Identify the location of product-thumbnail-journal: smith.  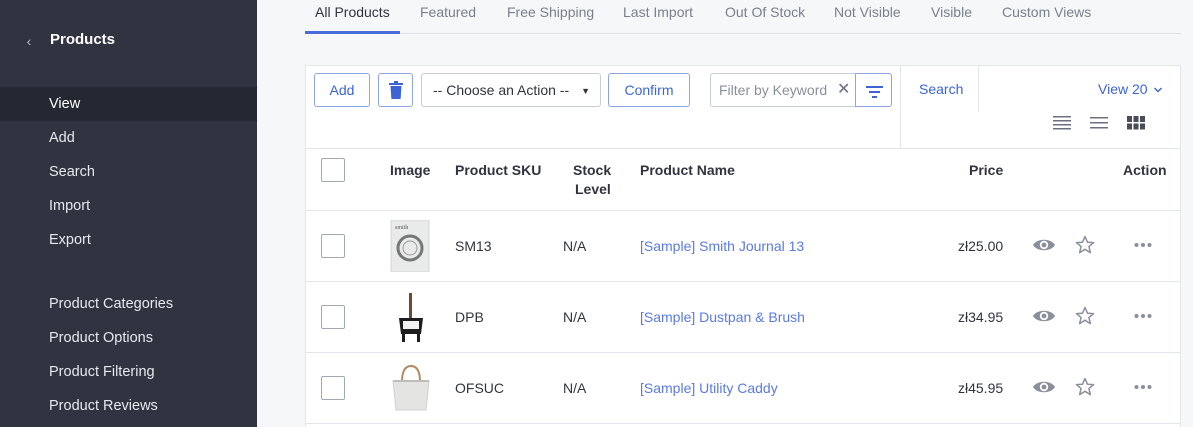
(412, 246).